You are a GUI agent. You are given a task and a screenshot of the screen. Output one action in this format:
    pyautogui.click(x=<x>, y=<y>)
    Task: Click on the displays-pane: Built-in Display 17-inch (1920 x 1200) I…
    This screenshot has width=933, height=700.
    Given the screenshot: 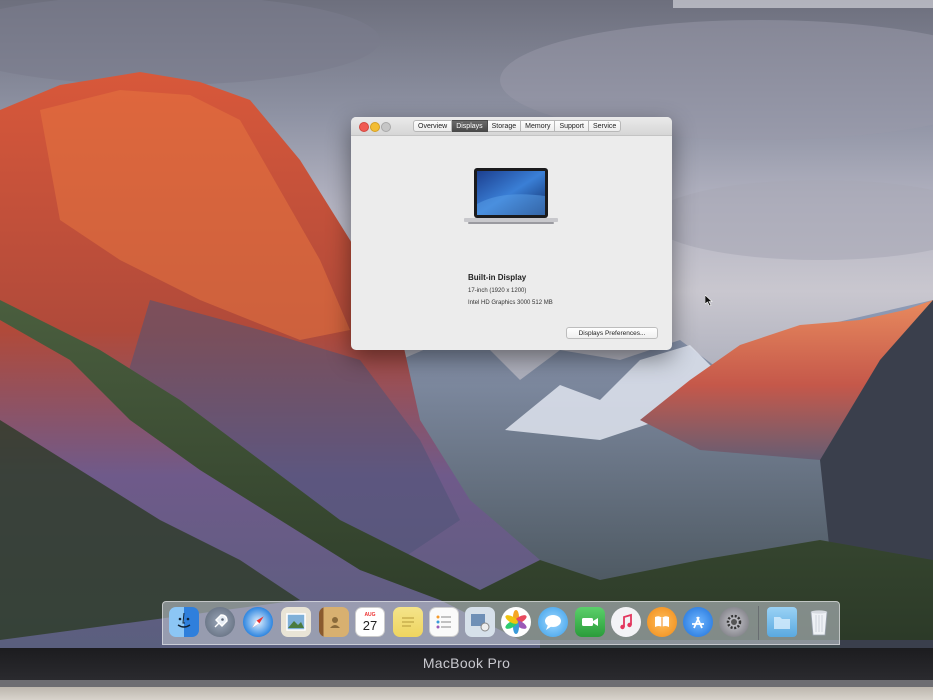 What is the action you would take?
    pyautogui.click(x=511, y=243)
    